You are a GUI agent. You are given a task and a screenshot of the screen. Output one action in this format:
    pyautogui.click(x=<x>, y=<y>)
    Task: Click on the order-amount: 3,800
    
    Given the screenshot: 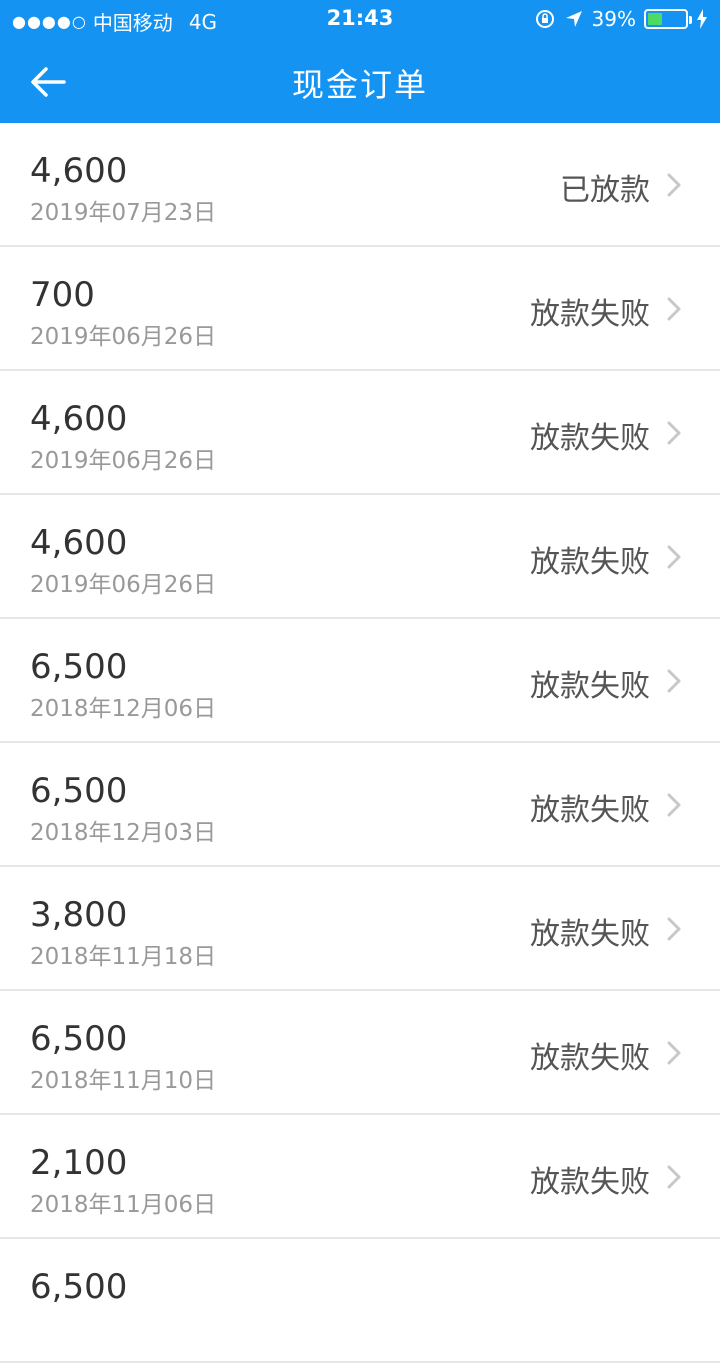 What is the action you would take?
    pyautogui.click(x=79, y=915)
    